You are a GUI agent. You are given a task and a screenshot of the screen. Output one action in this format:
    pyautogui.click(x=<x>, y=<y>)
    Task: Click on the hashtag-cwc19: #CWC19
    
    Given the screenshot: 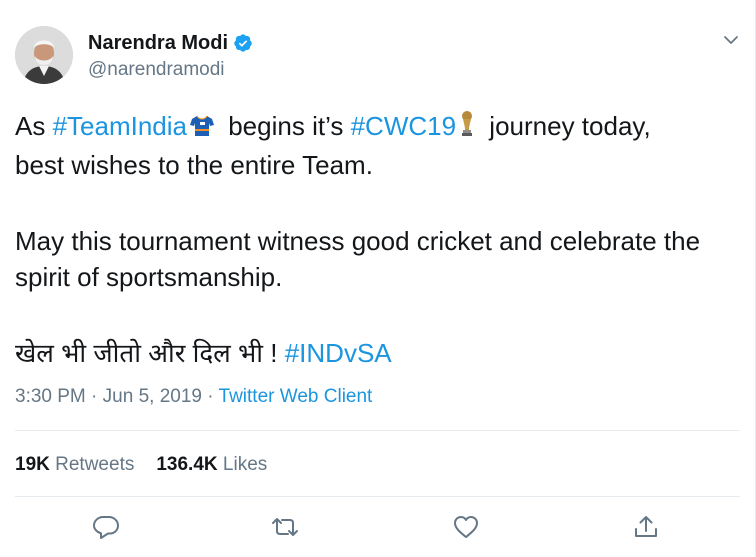 What is the action you would take?
    pyautogui.click(x=403, y=126)
    